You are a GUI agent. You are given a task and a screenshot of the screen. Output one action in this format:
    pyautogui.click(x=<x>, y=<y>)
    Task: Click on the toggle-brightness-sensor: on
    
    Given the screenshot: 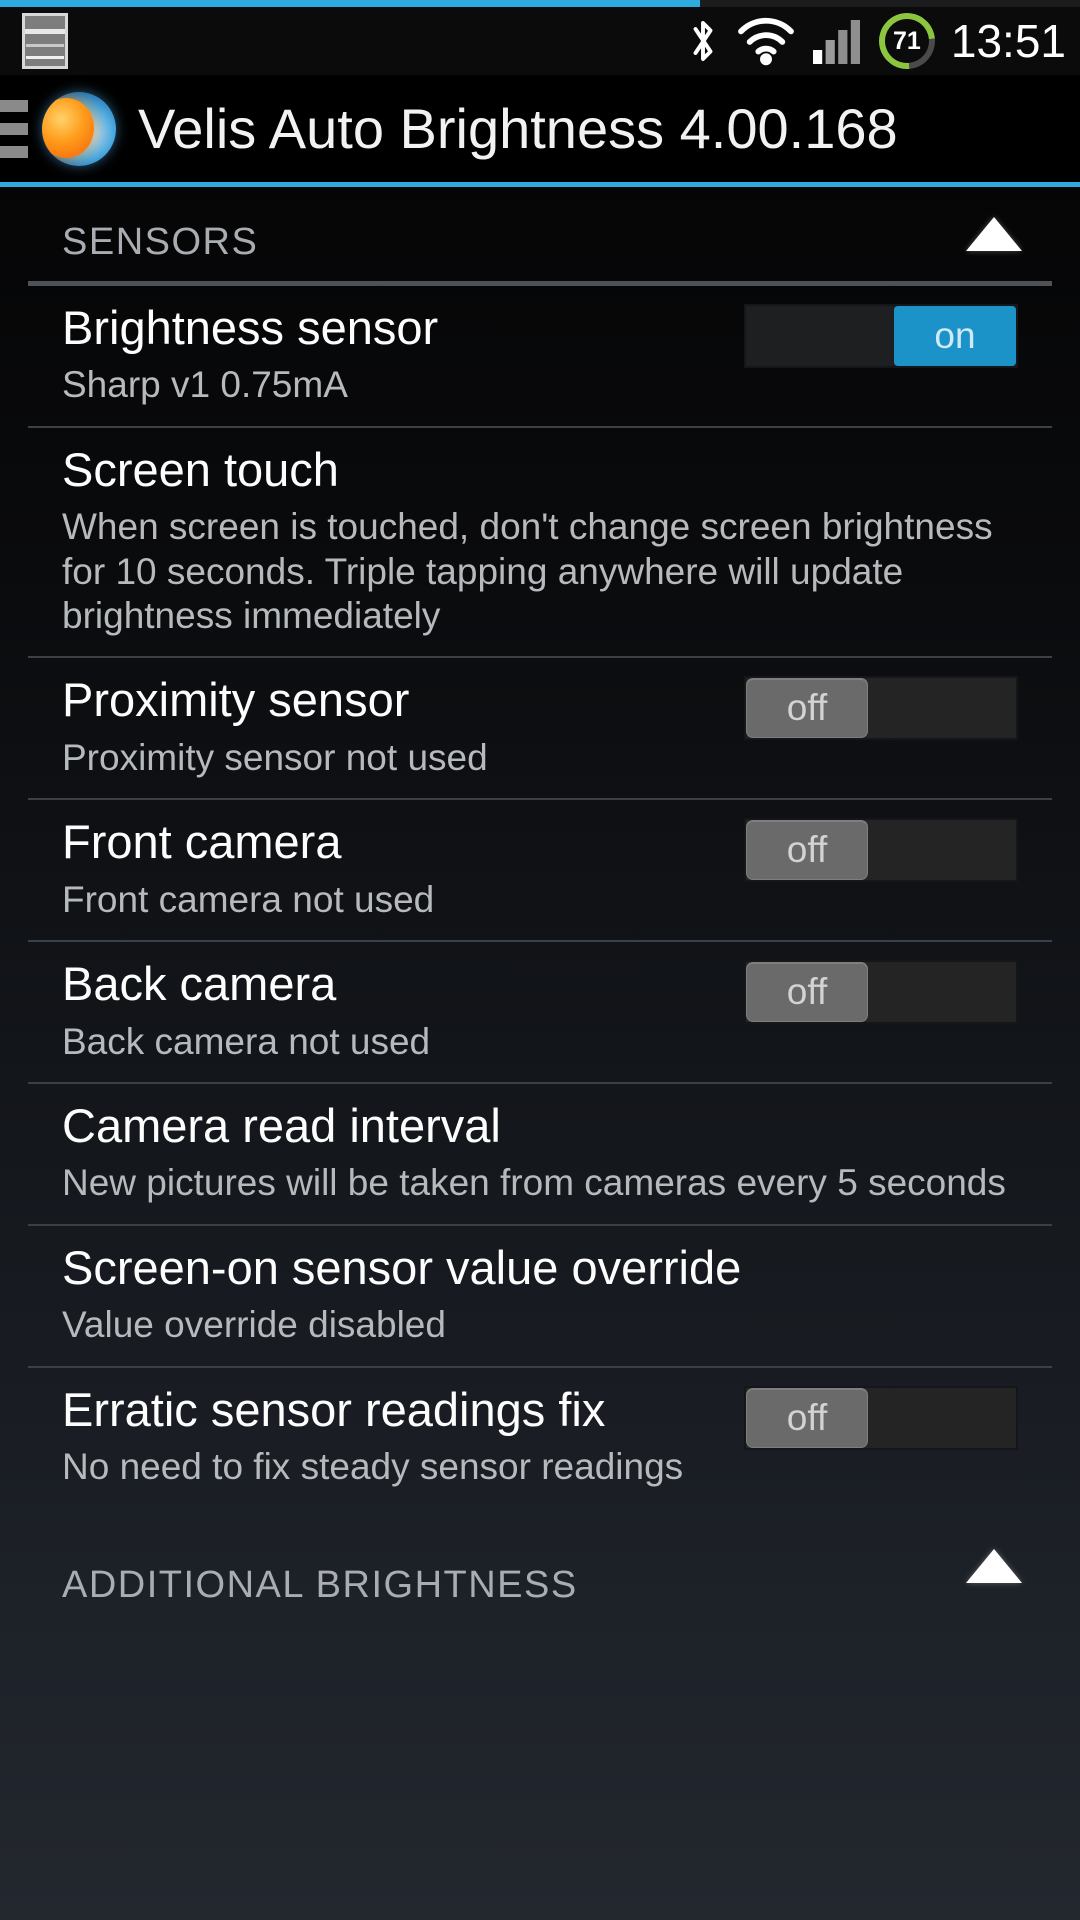 What is the action you would take?
    pyautogui.click(x=881, y=336)
    